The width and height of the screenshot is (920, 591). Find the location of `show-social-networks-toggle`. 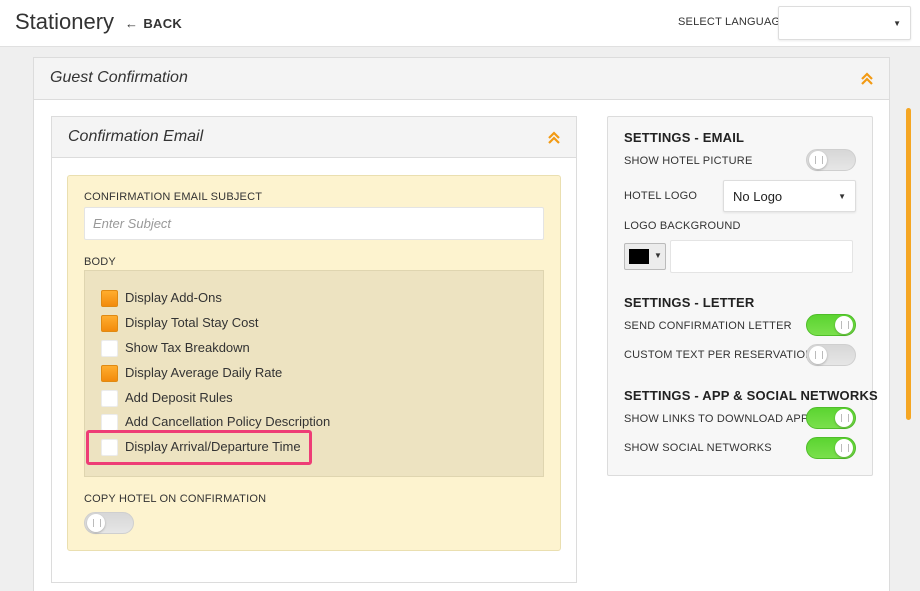

show-social-networks-toggle is located at coordinates (831, 448).